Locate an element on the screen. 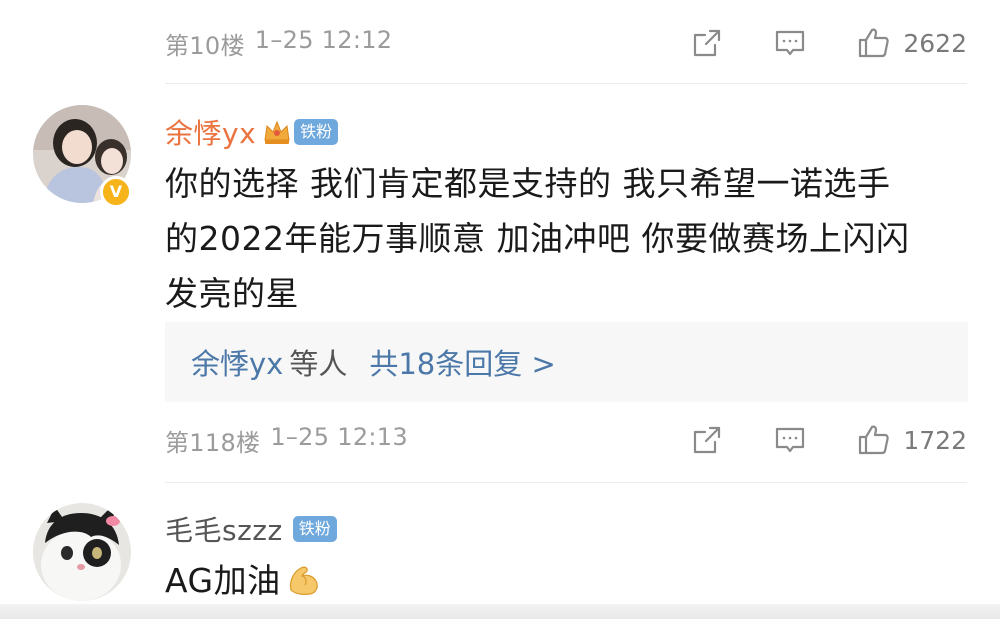 The width and height of the screenshot is (1000, 619). username-row: 毛毛szzz 铁粉 is located at coordinates (251, 529).